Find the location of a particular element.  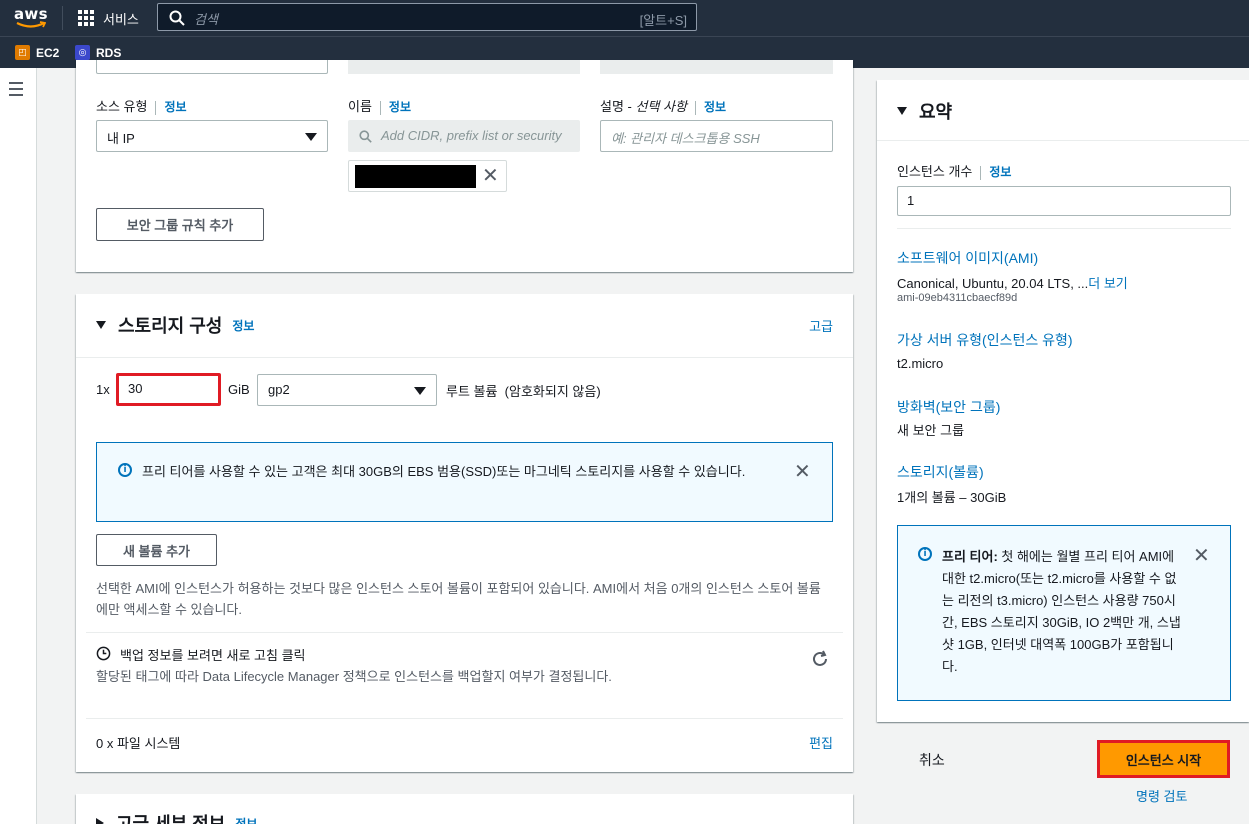

summary-header: 요약 is located at coordinates (924, 111).